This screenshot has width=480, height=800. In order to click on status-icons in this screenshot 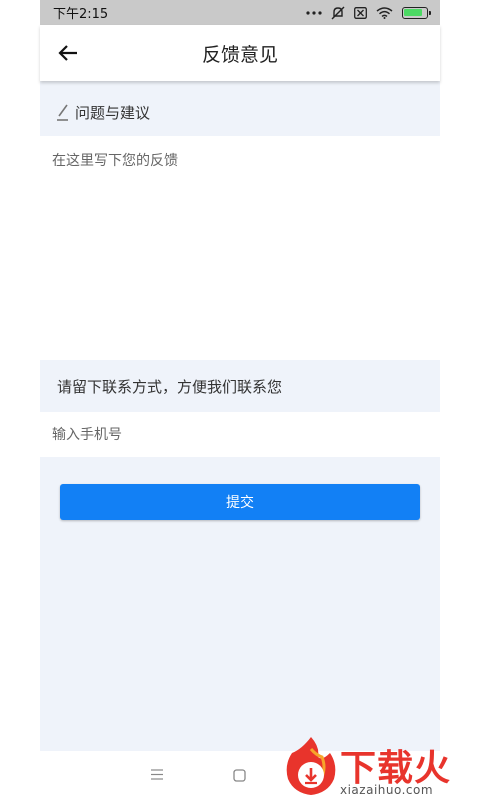, I will do `click(368, 13)`.